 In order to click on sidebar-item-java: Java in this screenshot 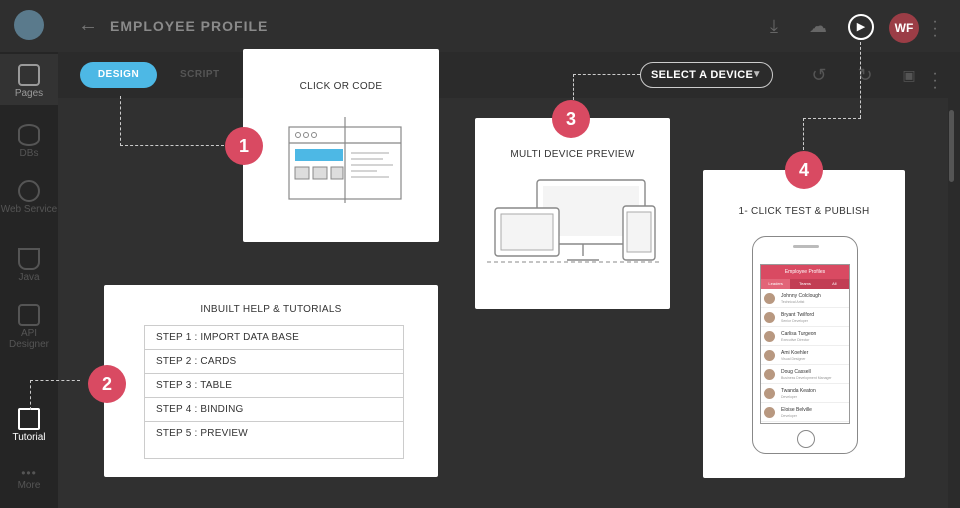, I will do `click(29, 265)`.